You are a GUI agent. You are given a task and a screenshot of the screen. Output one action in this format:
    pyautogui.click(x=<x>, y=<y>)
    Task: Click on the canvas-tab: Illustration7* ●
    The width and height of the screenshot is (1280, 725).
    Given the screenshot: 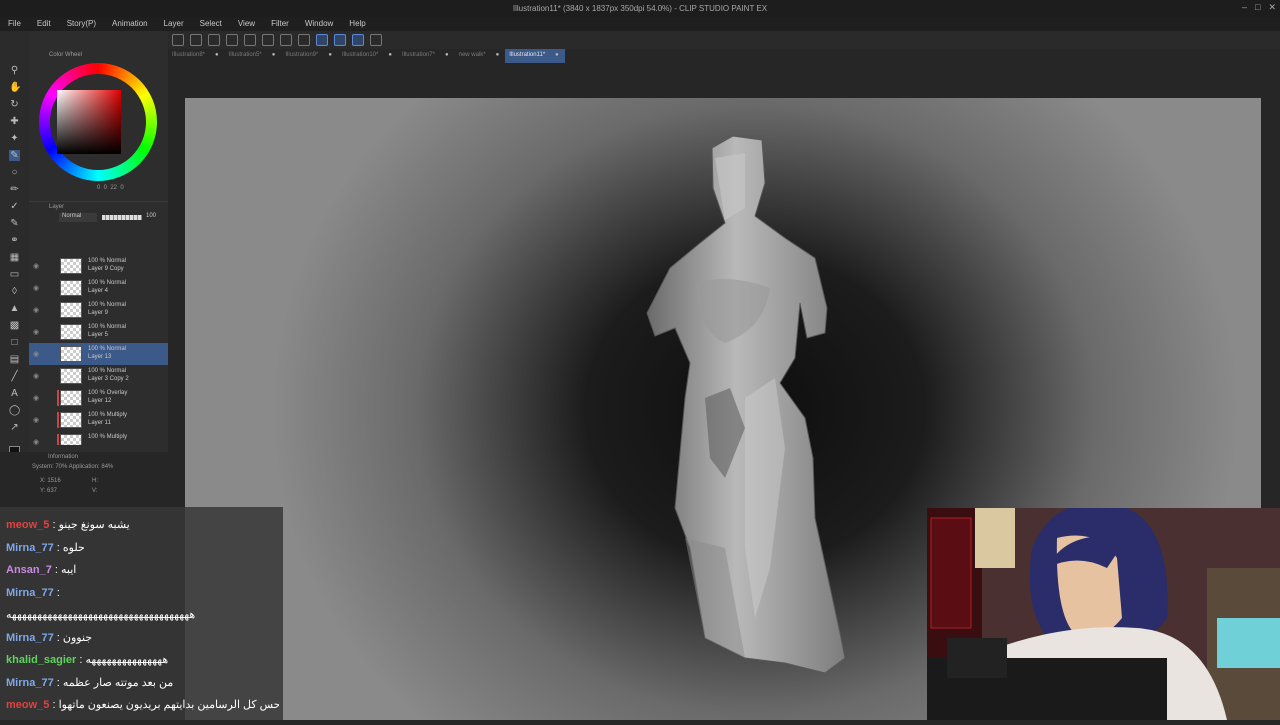 What is the action you would take?
    pyautogui.click(x=426, y=56)
    